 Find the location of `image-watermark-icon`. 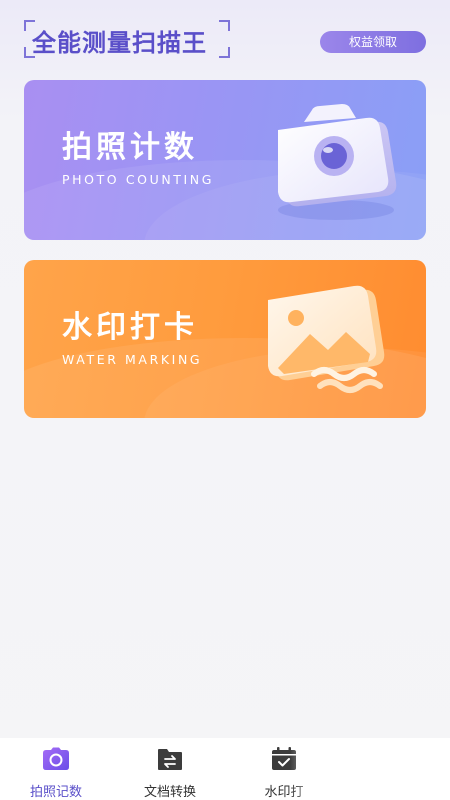

image-watermark-icon is located at coordinates (326, 339).